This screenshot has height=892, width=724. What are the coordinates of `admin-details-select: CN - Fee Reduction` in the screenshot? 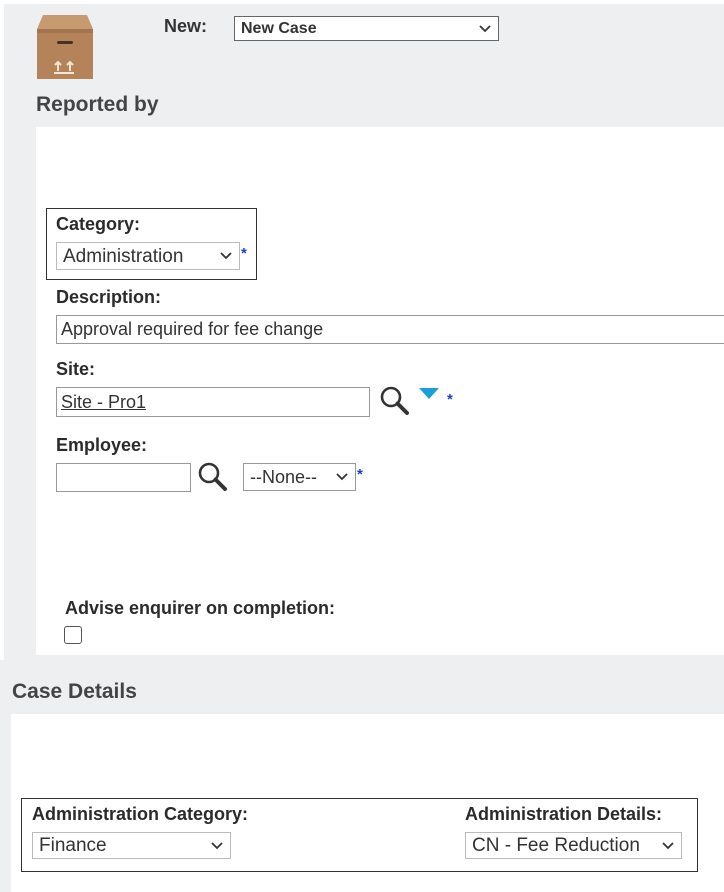 It's located at (573, 845).